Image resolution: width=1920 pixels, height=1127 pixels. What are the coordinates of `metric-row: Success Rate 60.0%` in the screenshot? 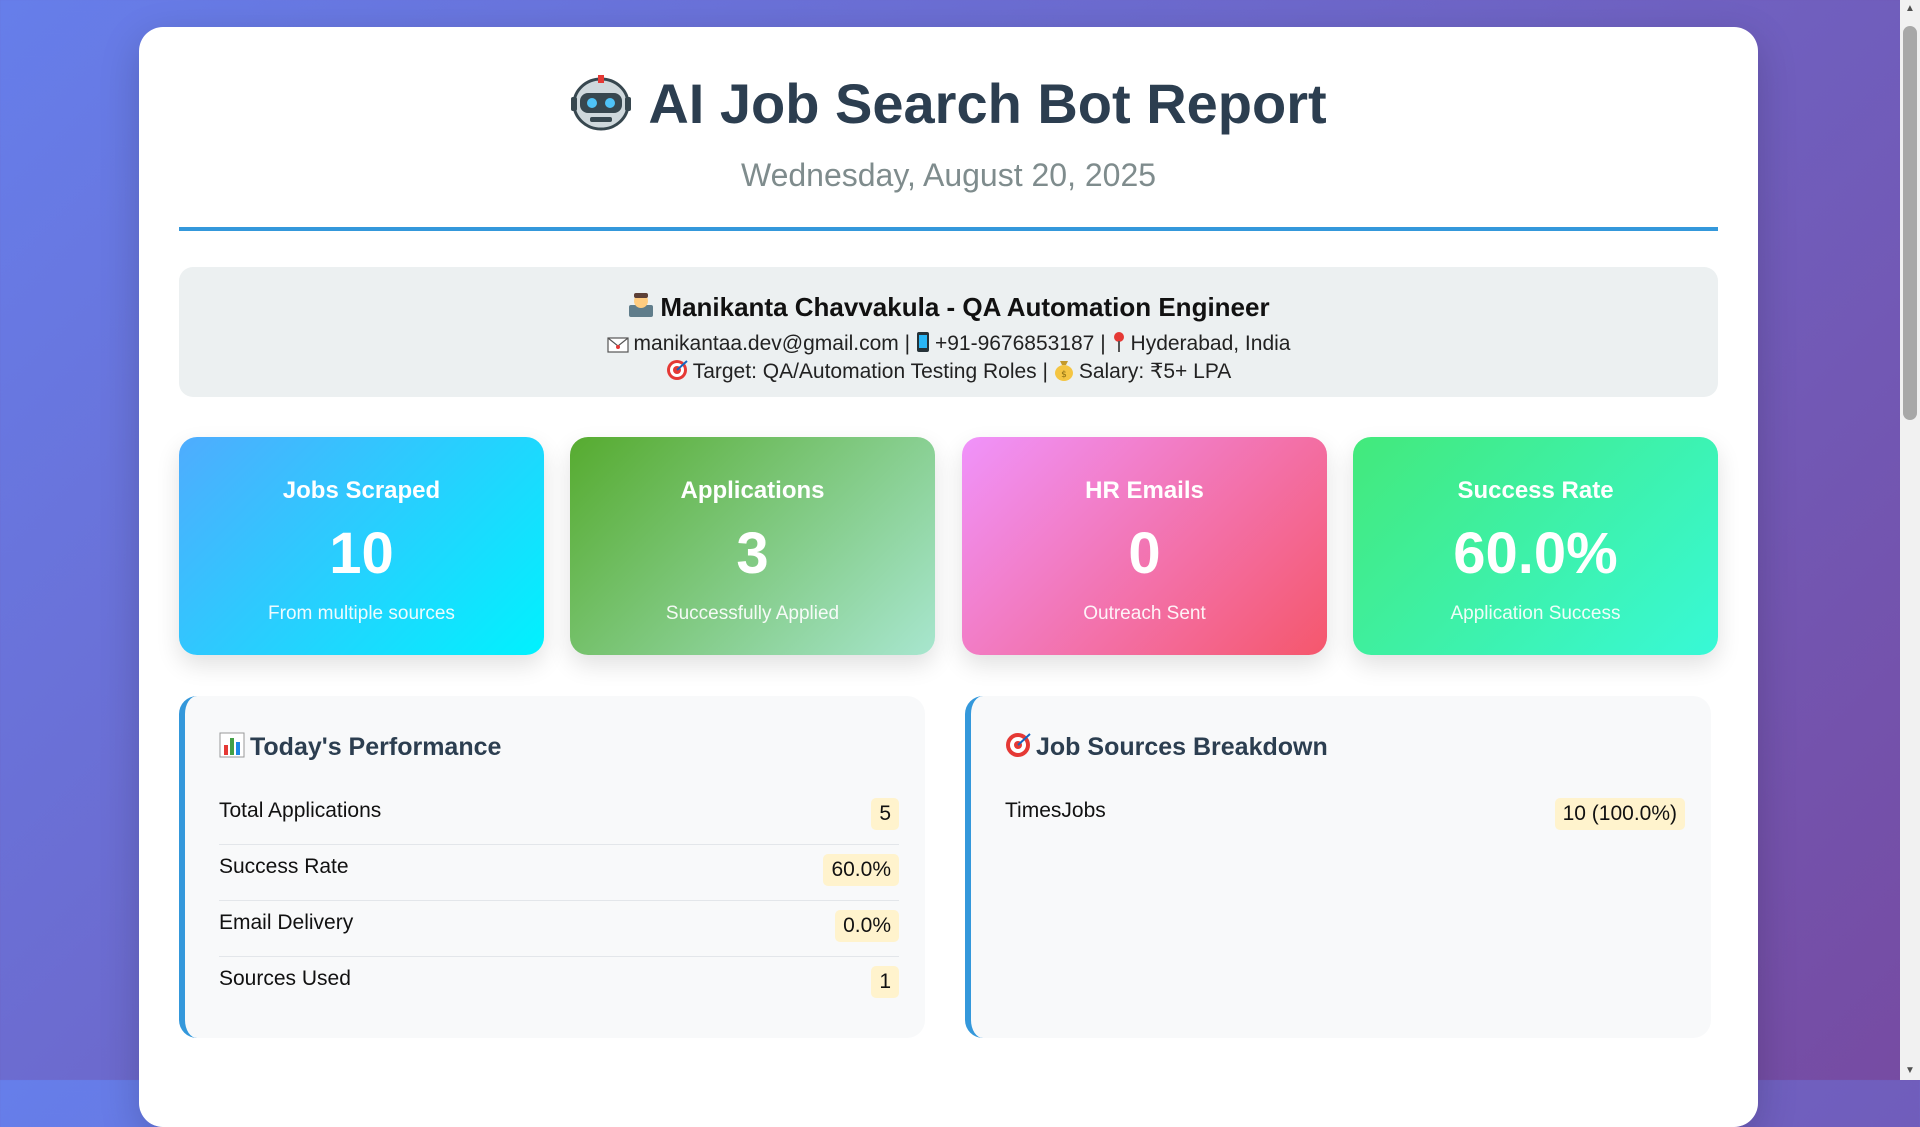 It's located at (559, 873).